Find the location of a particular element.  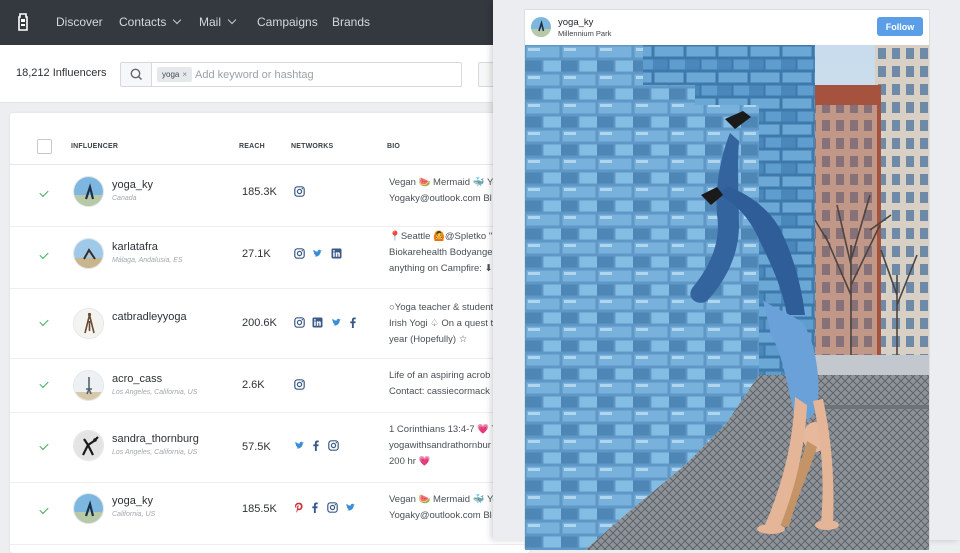

lighthouse-logo-icon is located at coordinates (23, 22).